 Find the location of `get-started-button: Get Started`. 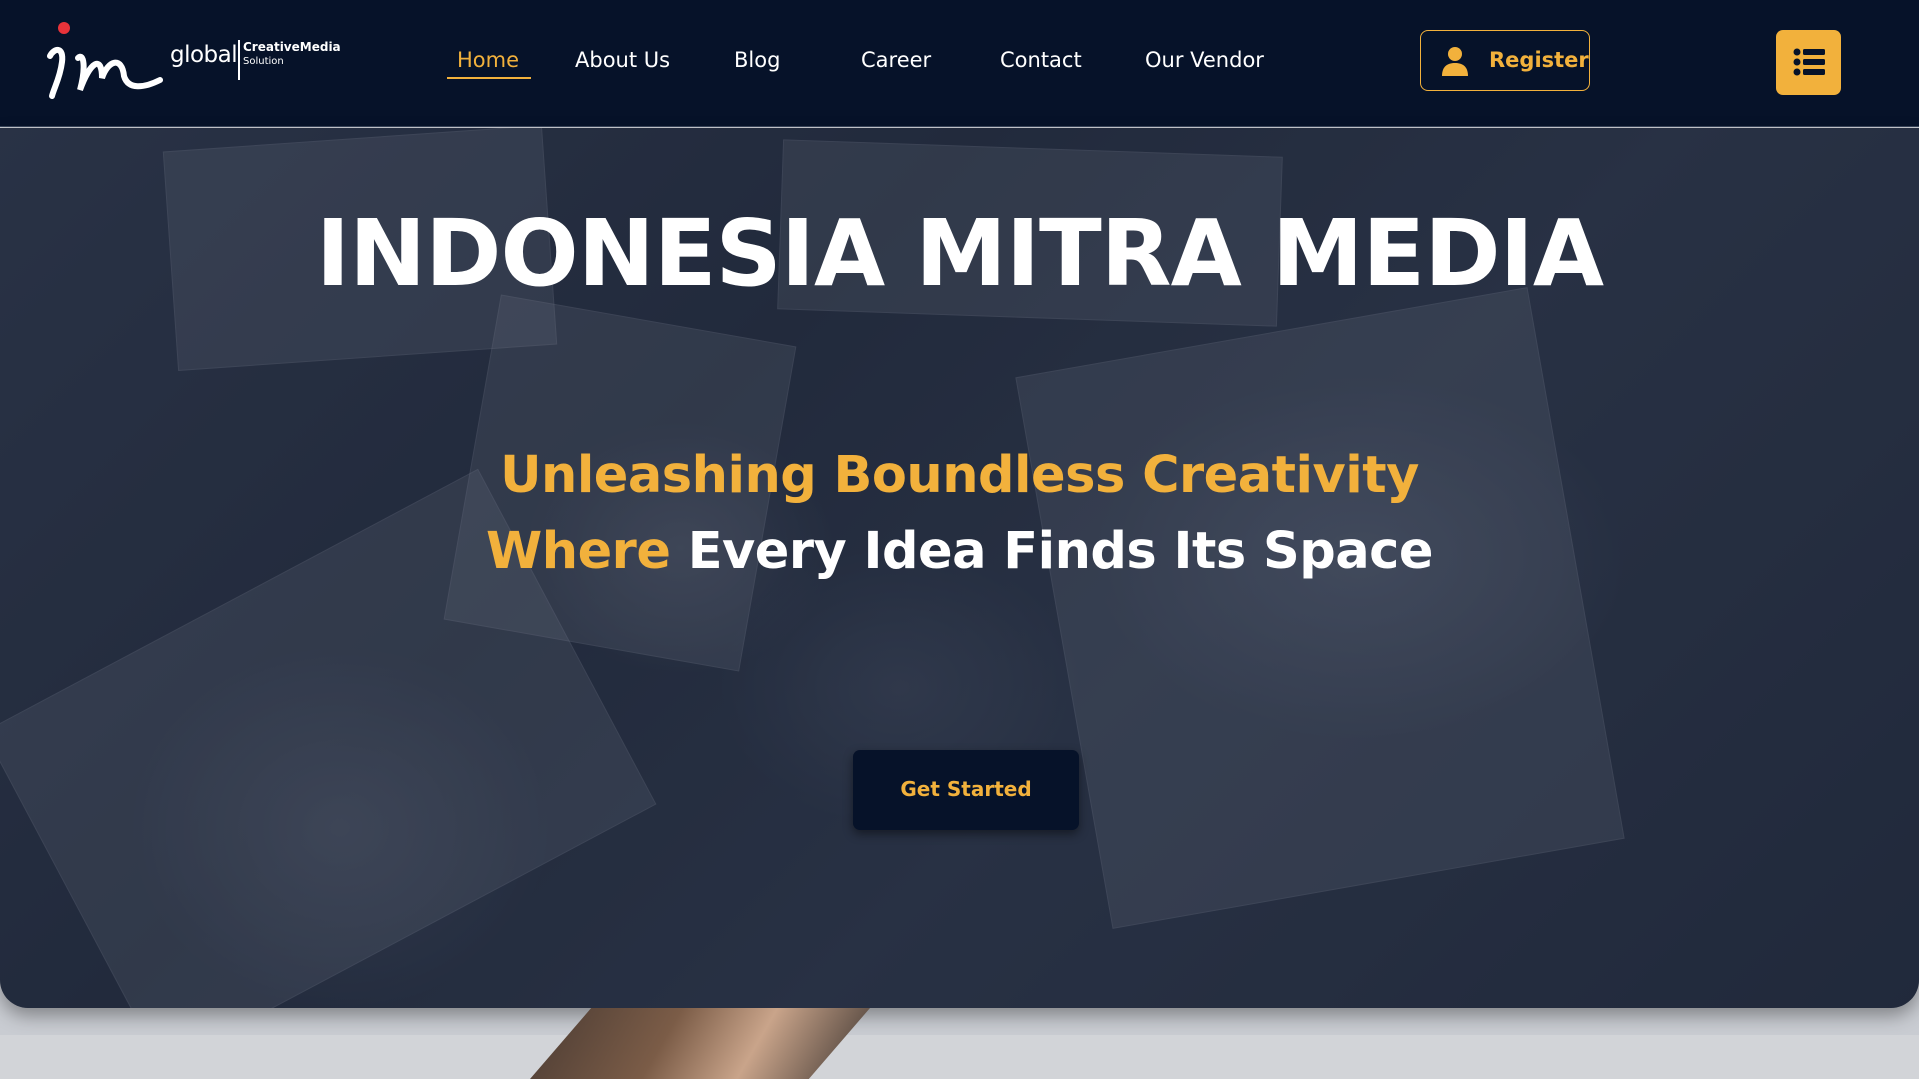

get-started-button: Get Started is located at coordinates (966, 790).